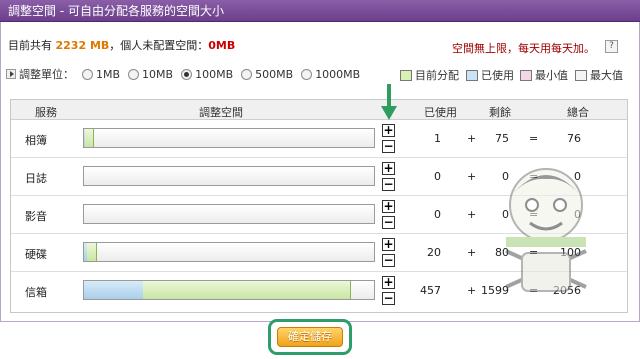 The width and height of the screenshot is (640, 359). I want to click on summary-middle: ，個人未配置空間：, so click(159, 45).